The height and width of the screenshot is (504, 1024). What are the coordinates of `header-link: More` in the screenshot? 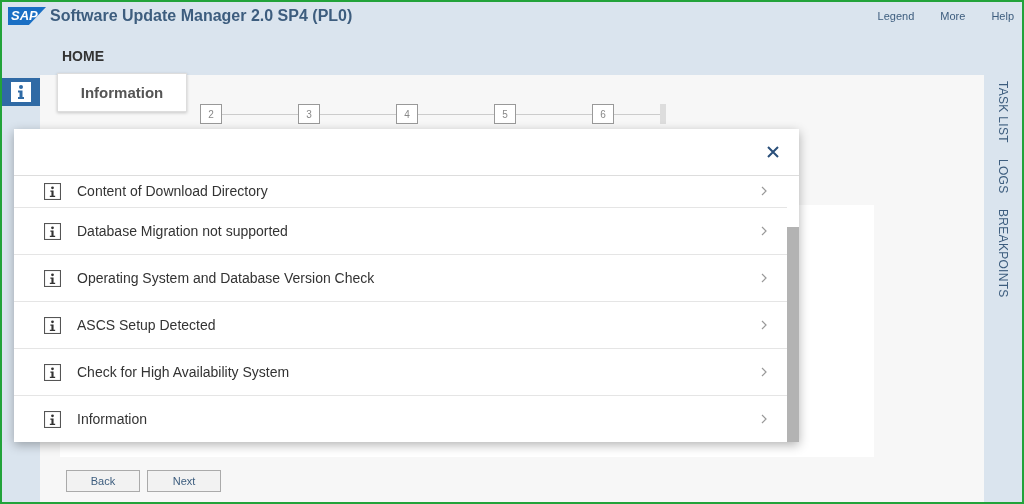 It's located at (953, 16).